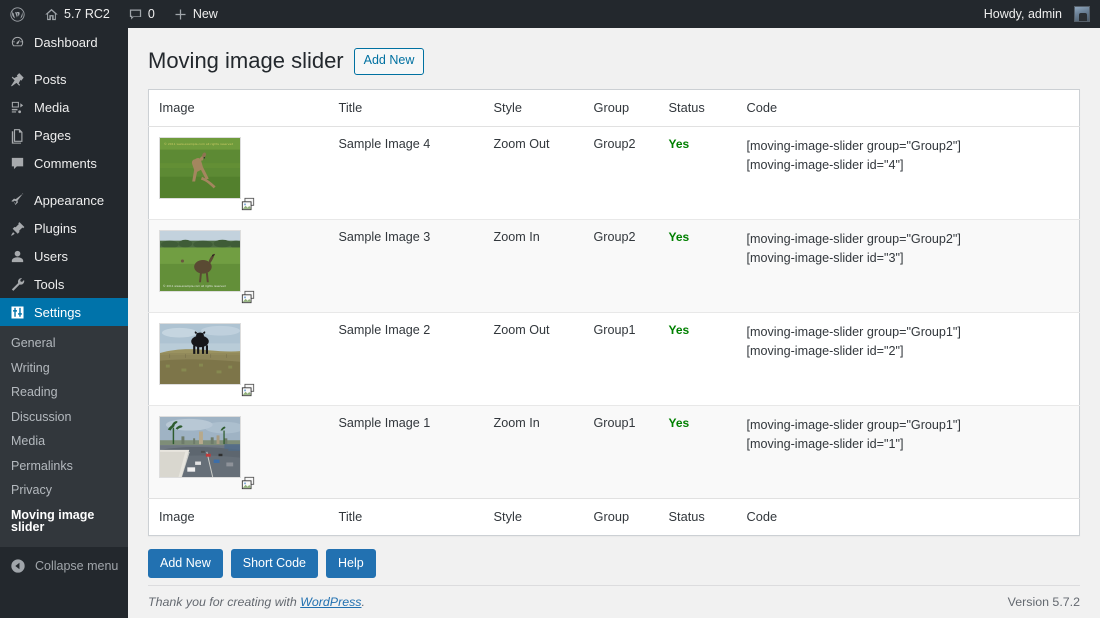  What do you see at coordinates (621, 516) in the screenshot?
I see `column-footer-group: Group` at bounding box center [621, 516].